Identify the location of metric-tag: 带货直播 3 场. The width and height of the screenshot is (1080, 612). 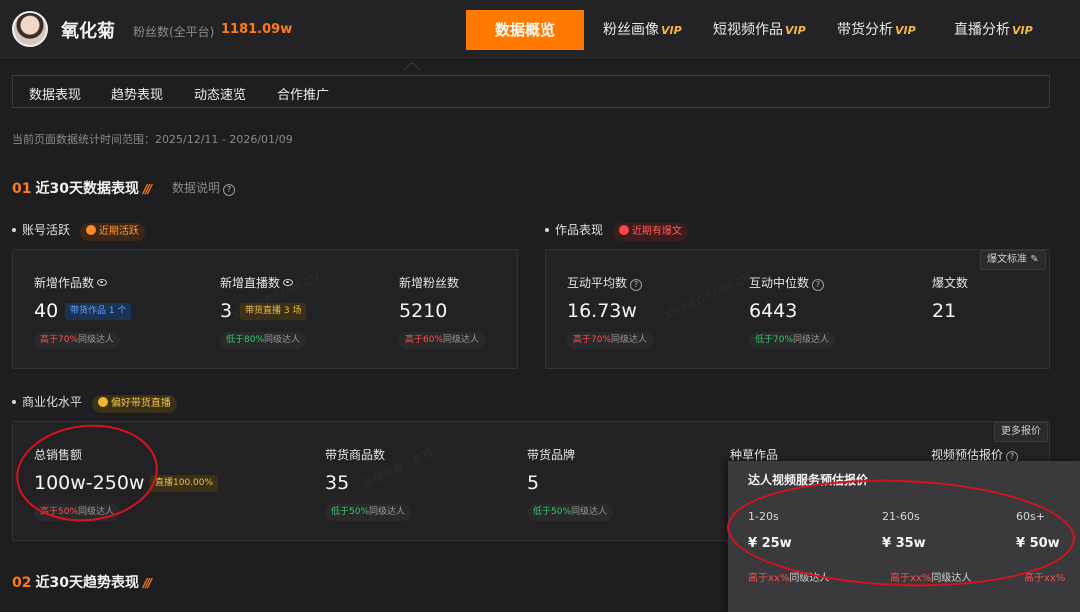
(273, 311).